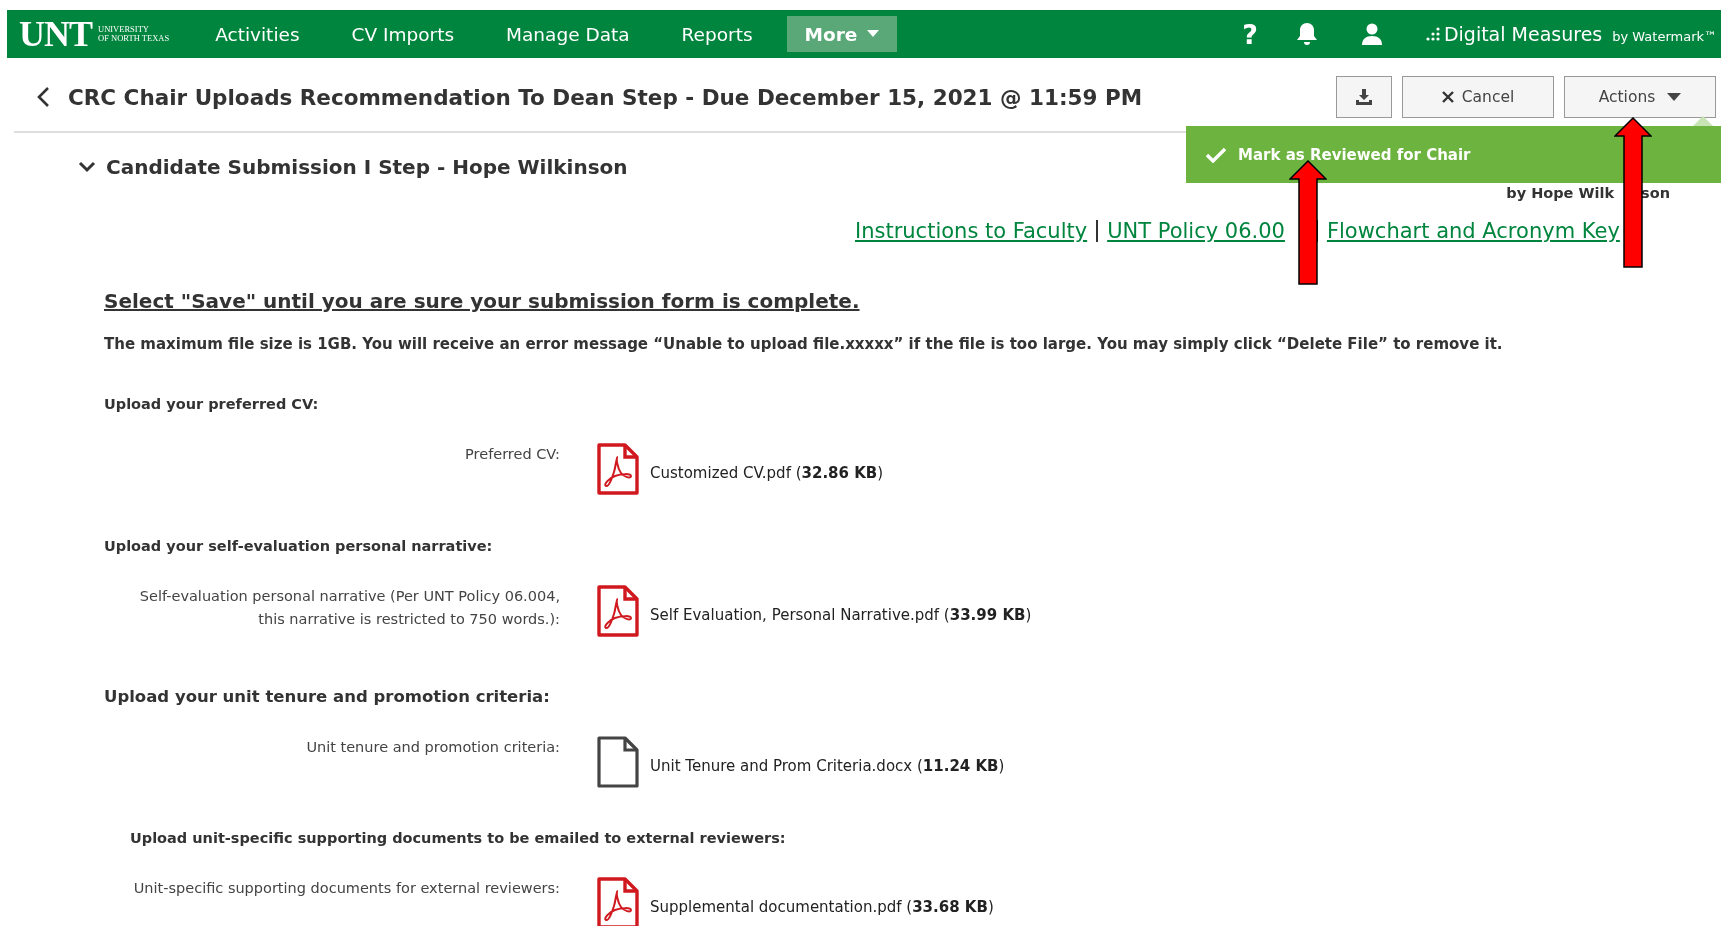 The width and height of the screenshot is (1721, 926). Describe the element at coordinates (43, 97) in the screenshot. I see `back-icon` at that location.